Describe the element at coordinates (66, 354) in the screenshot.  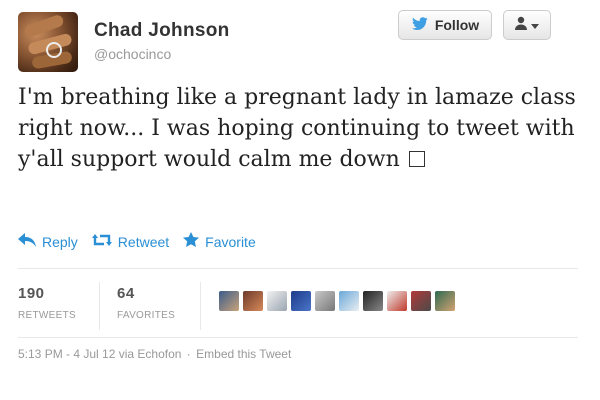
I see `timestamp: 5:13 PM - 4 Jul 12` at that location.